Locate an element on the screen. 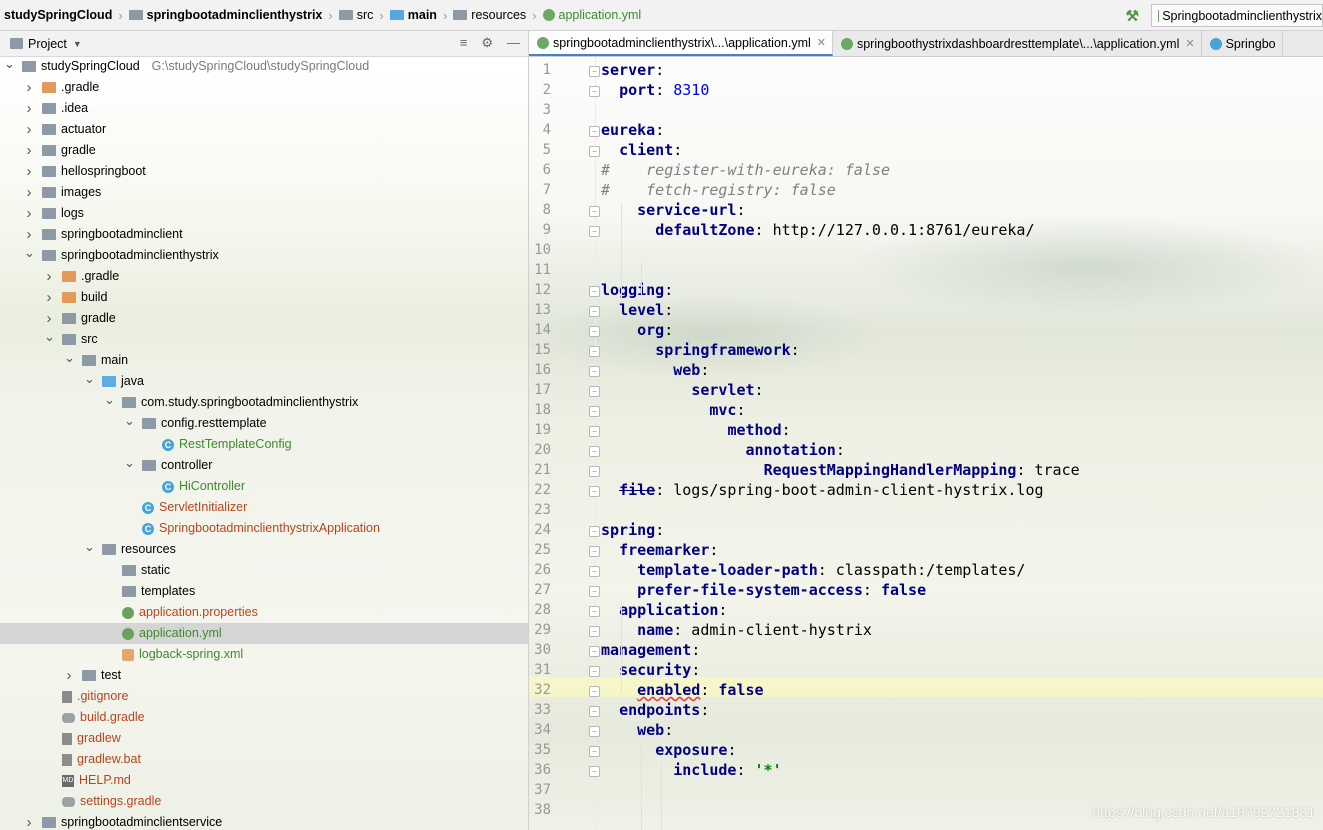  tree-item: ⌄ main is located at coordinates (264, 359).